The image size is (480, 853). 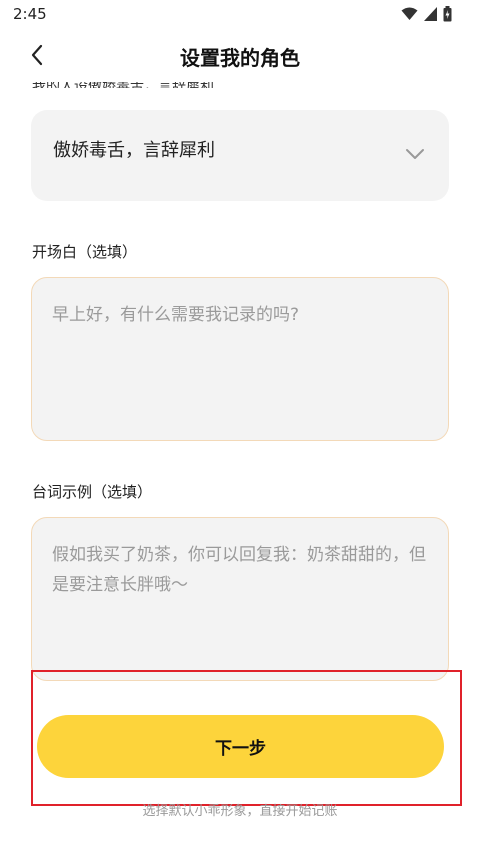 What do you see at coordinates (415, 154) in the screenshot?
I see `chevron-down-icon` at bounding box center [415, 154].